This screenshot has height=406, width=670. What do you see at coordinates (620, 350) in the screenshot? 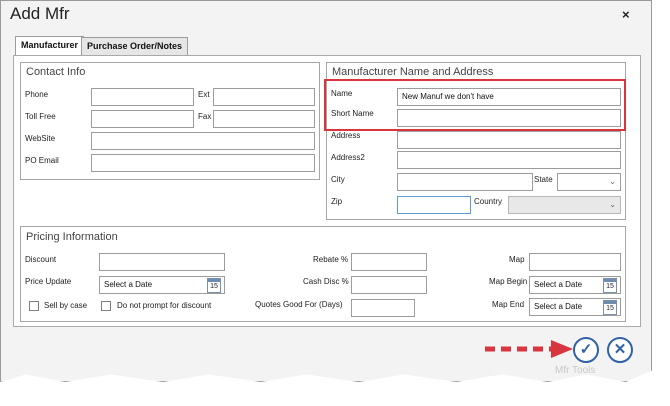
I see `cancel-button: ✕` at bounding box center [620, 350].